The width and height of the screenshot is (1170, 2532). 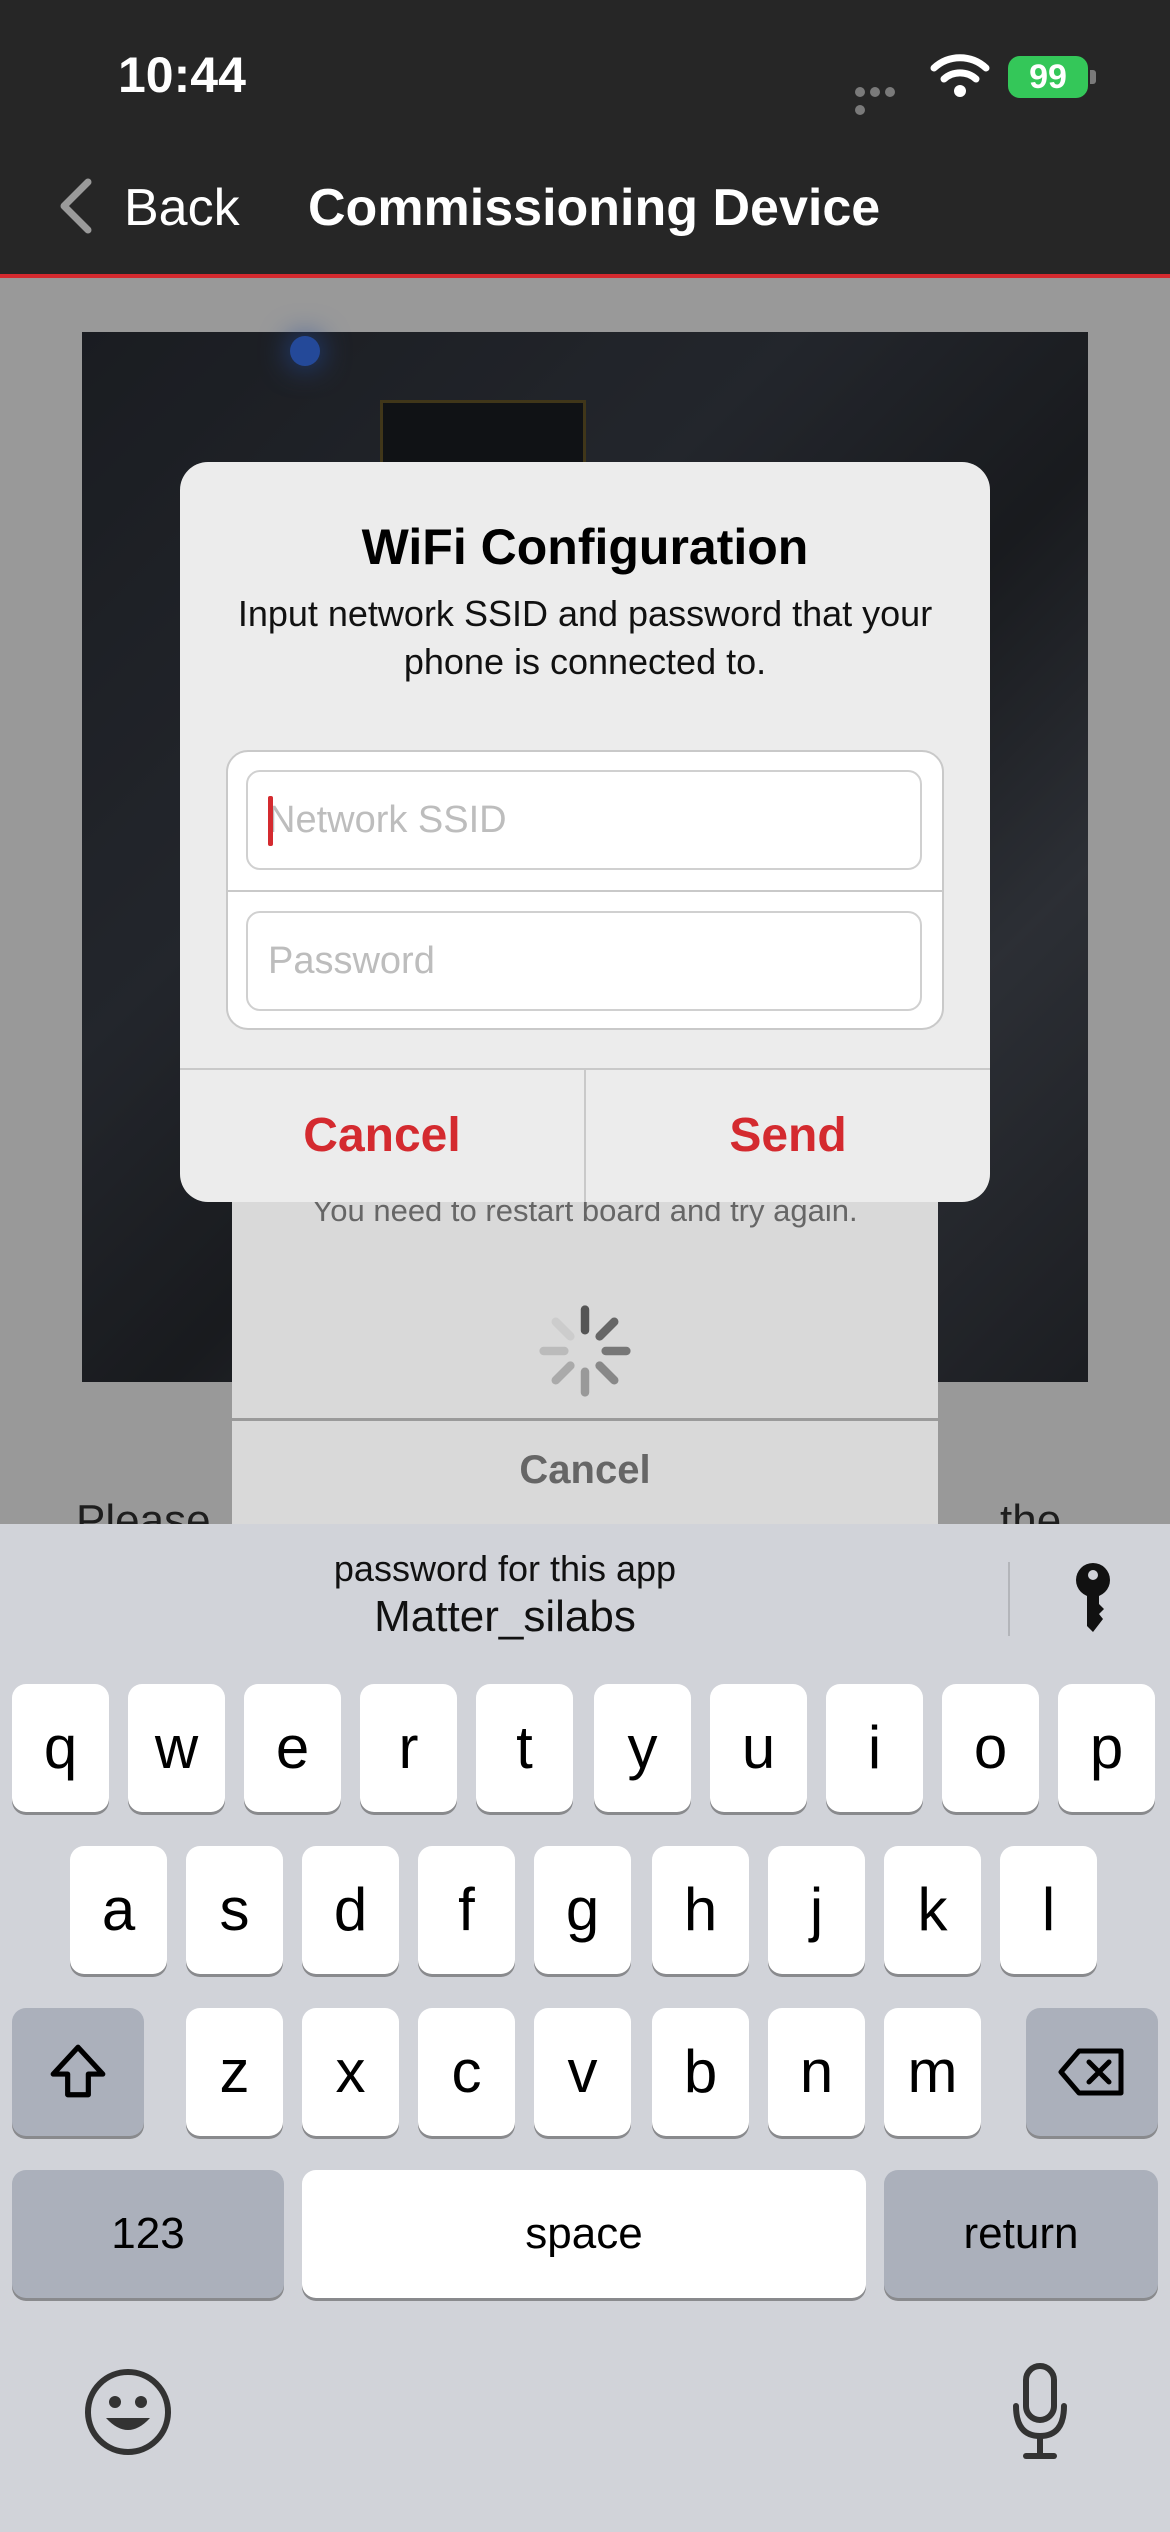 What do you see at coordinates (585, 1351) in the screenshot?
I see `spinner-icon` at bounding box center [585, 1351].